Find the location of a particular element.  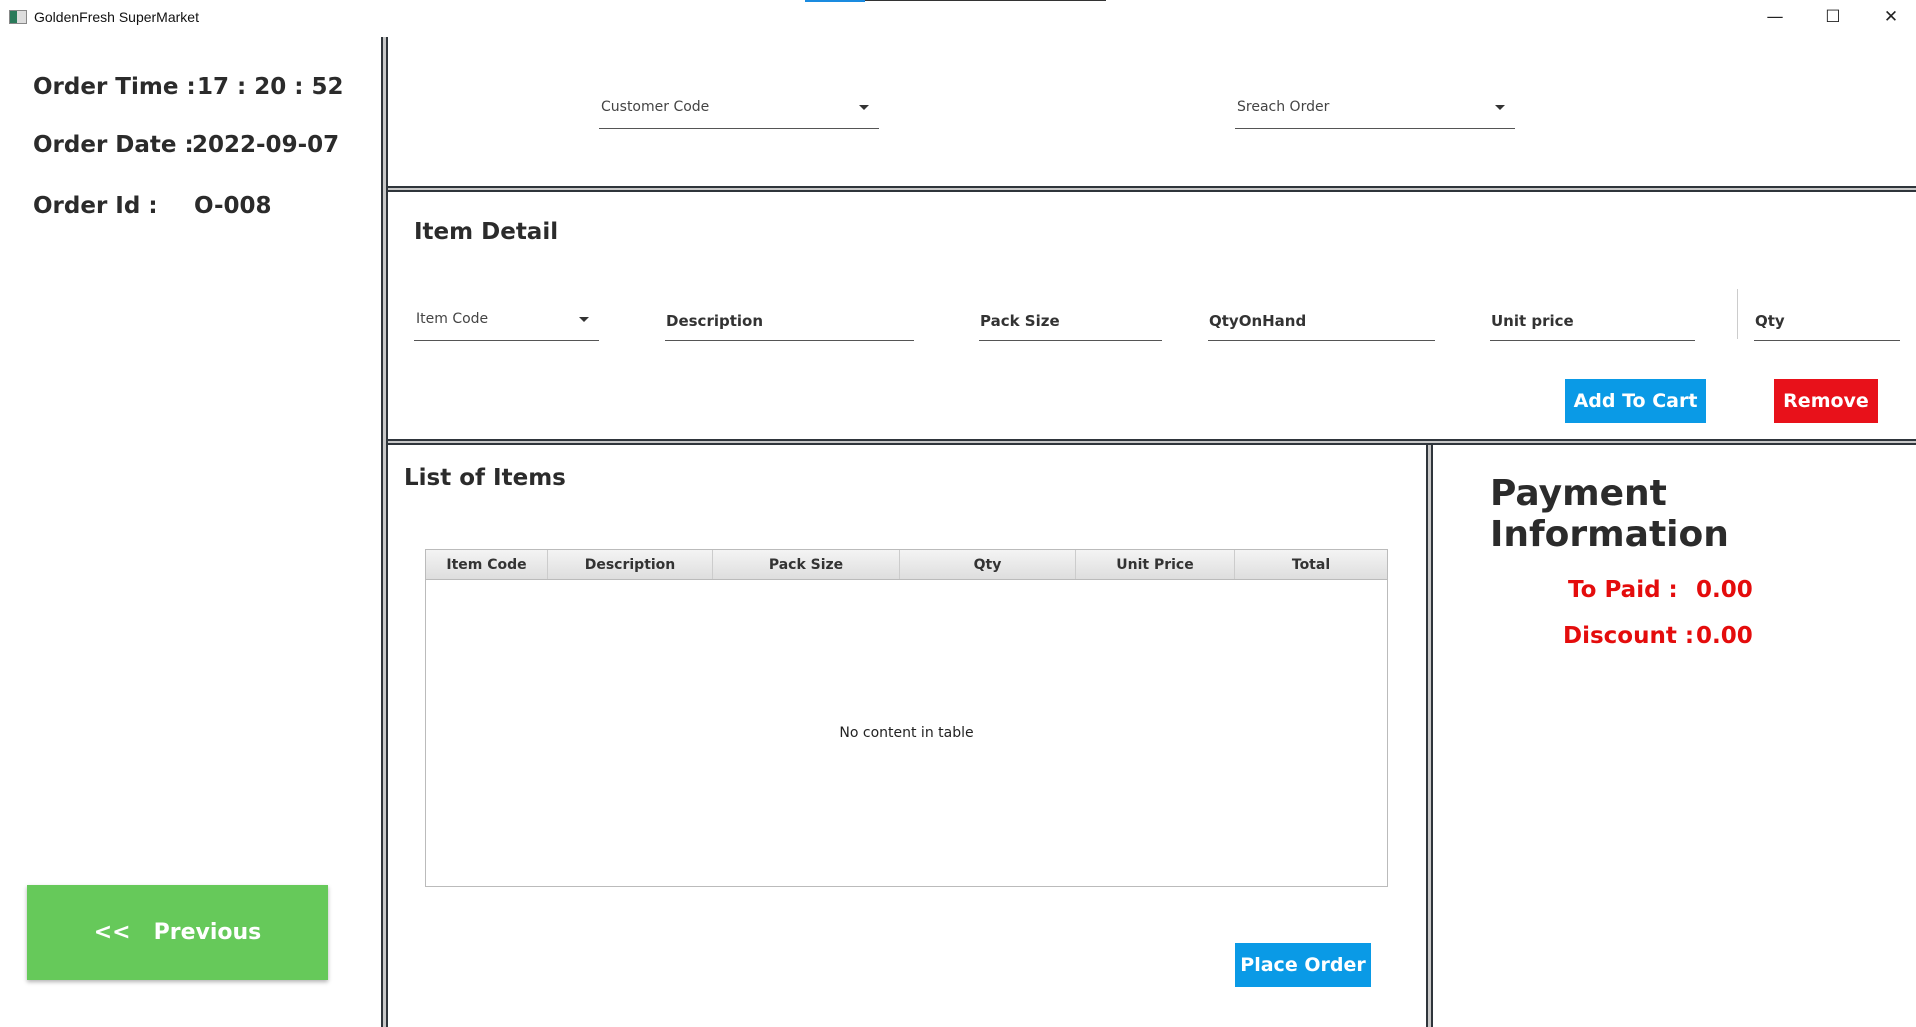

unit-price-label: Unit price is located at coordinates (1532, 321).